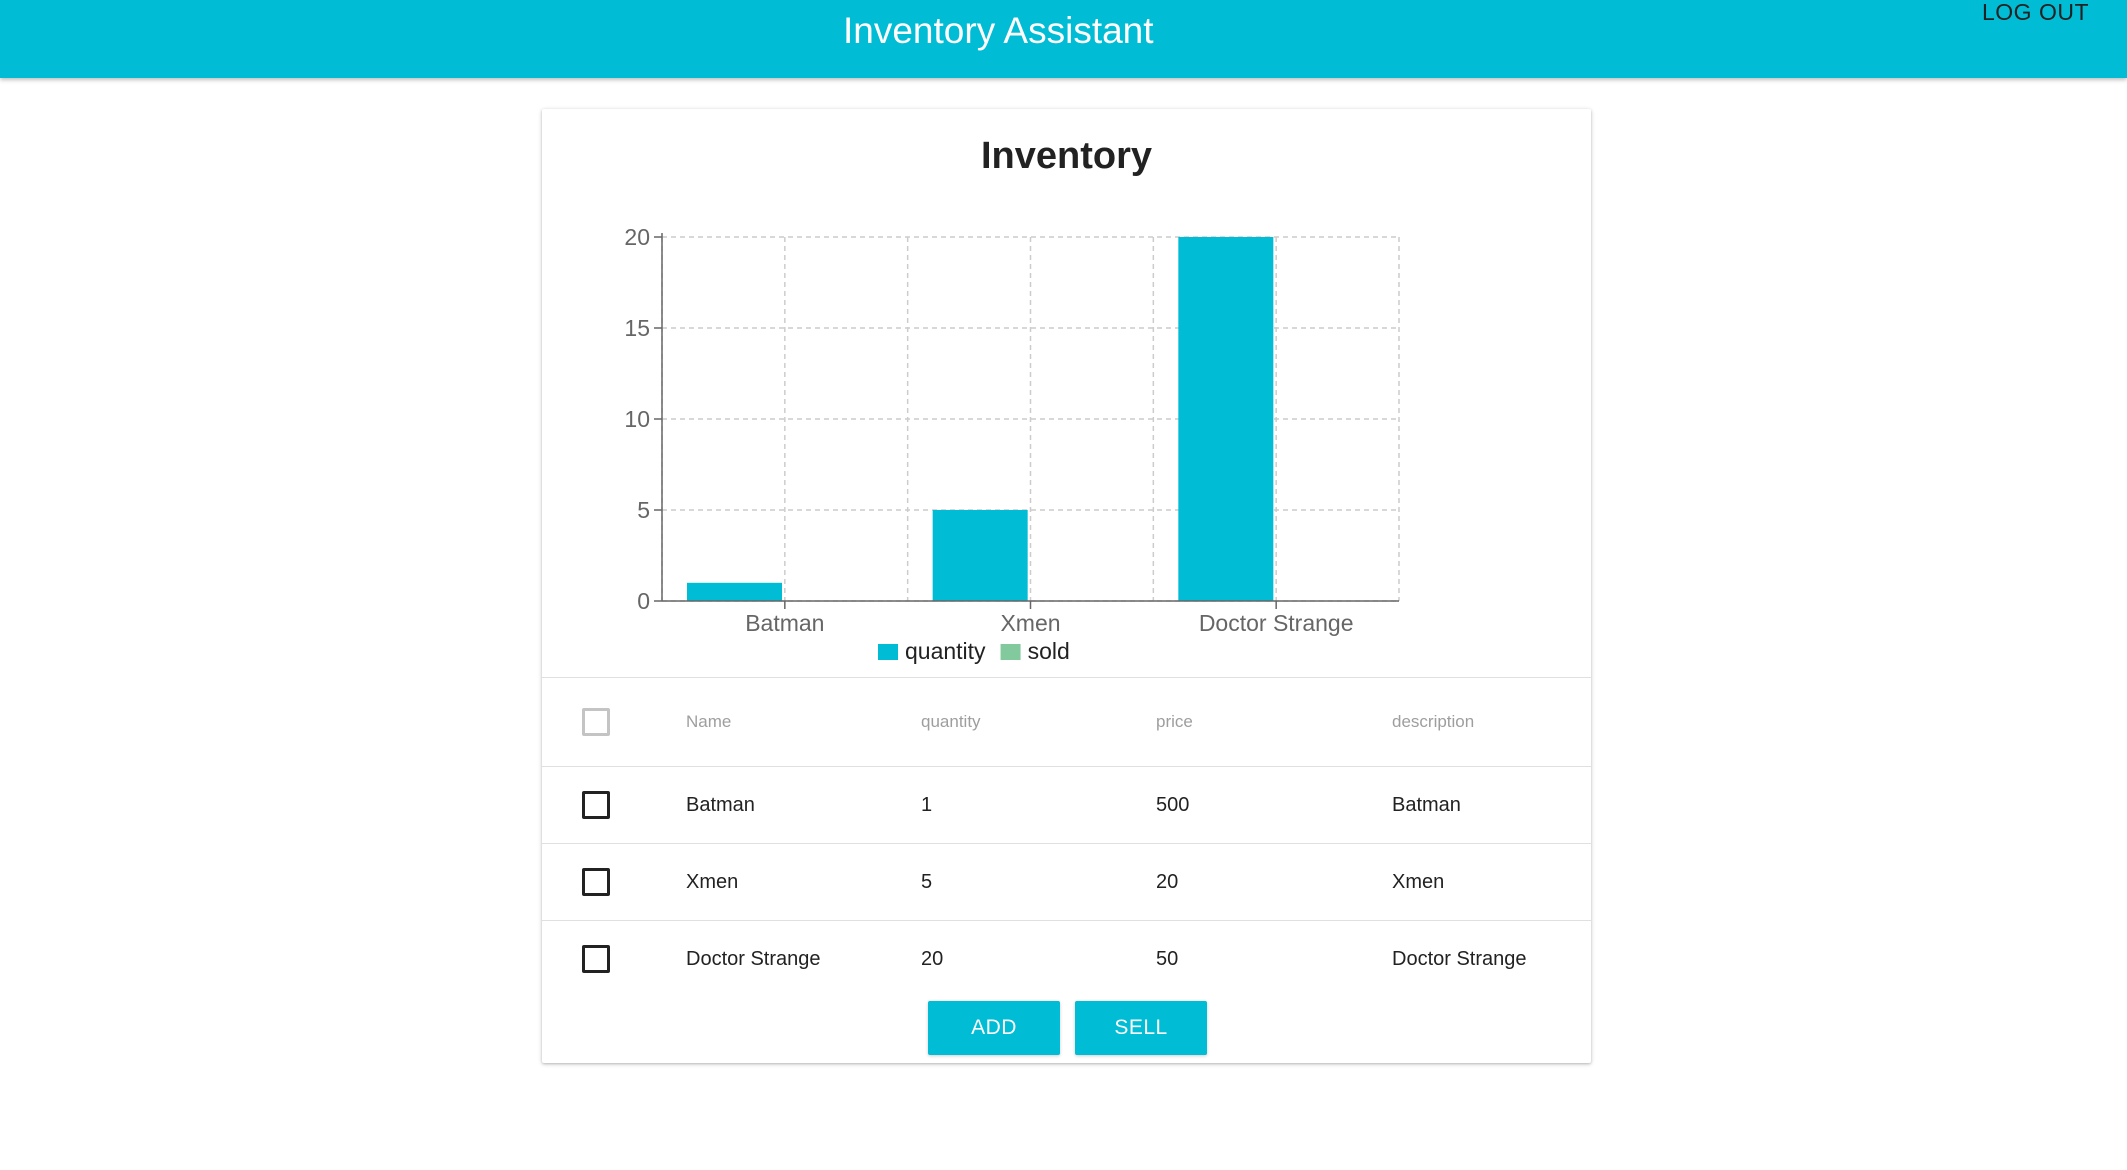 The width and height of the screenshot is (2127, 1170). Describe the element at coordinates (637, 237) in the screenshot. I see `y-tick-label: 20` at that location.